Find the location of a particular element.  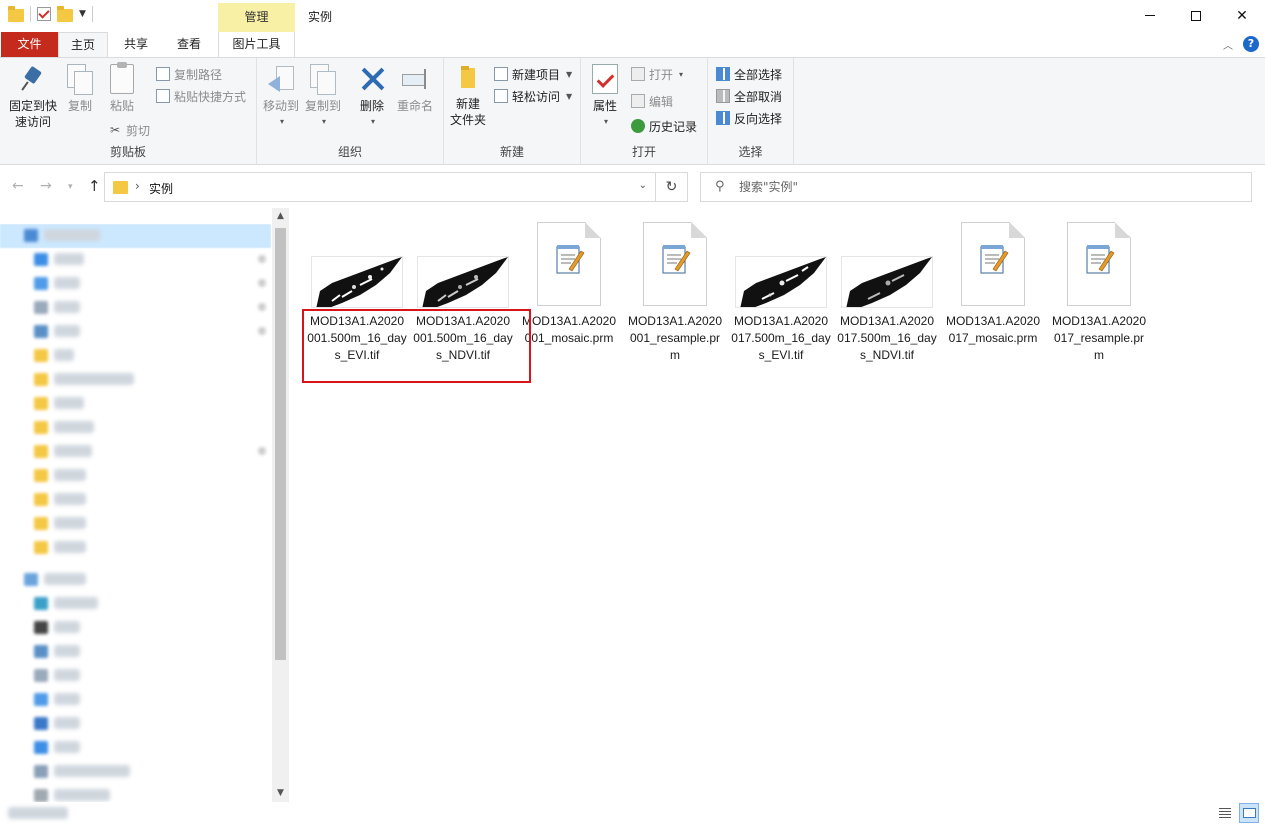

help-icon: ? is located at coordinates (1251, 44).